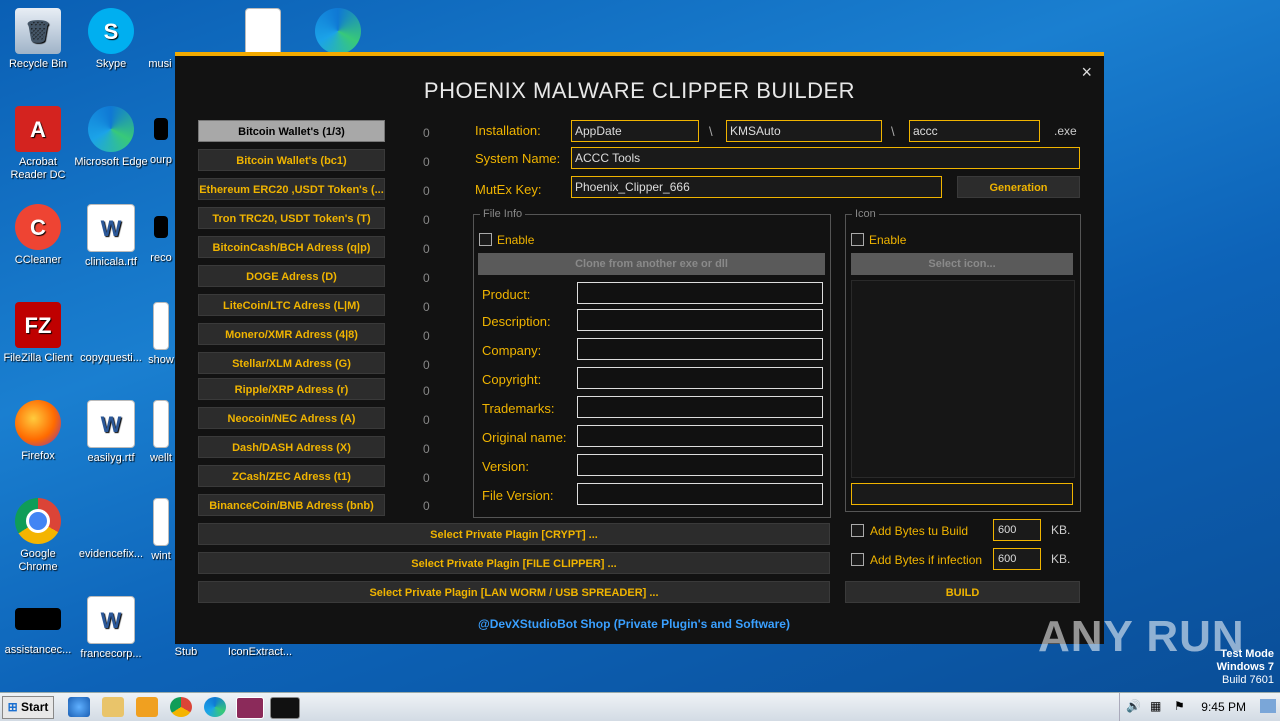 The image size is (1280, 721). I want to click on product-input, so click(700, 293).